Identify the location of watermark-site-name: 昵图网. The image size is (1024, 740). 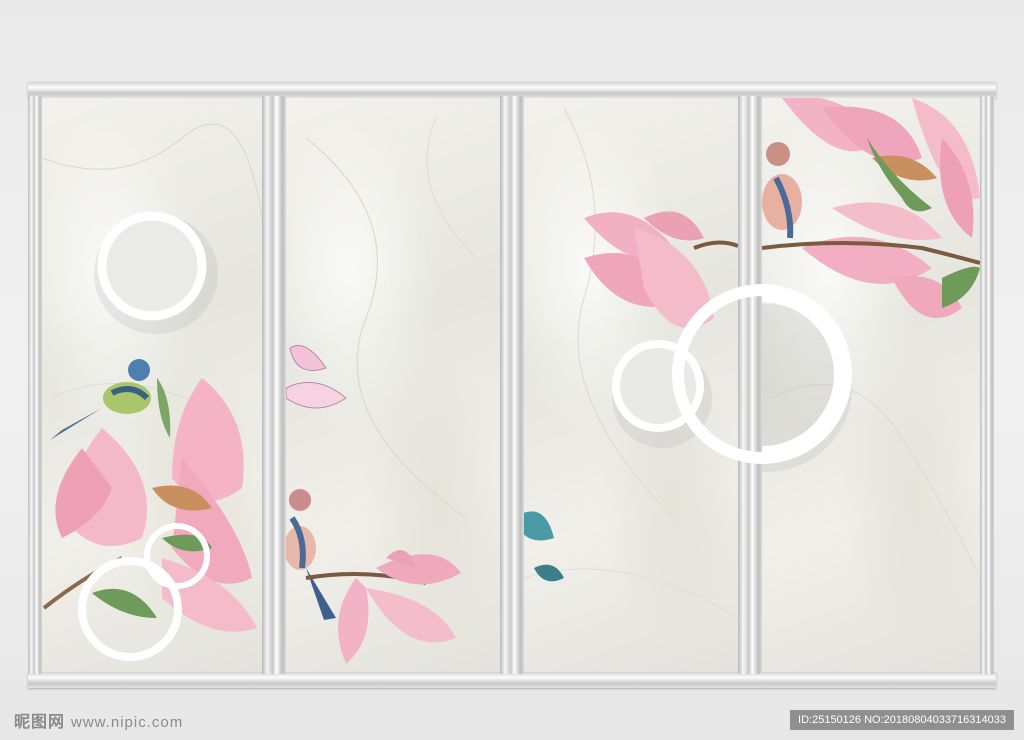
(40, 722).